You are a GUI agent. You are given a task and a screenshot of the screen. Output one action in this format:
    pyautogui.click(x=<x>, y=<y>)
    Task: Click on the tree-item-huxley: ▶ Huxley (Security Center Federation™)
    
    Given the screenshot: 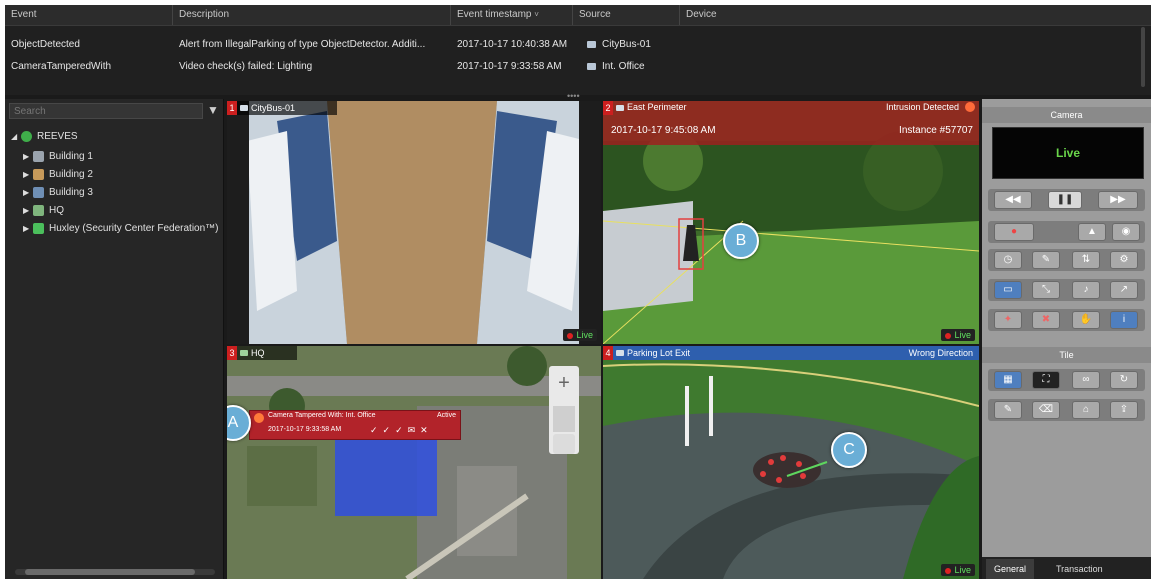 What is the action you would take?
    pyautogui.click(x=121, y=229)
    